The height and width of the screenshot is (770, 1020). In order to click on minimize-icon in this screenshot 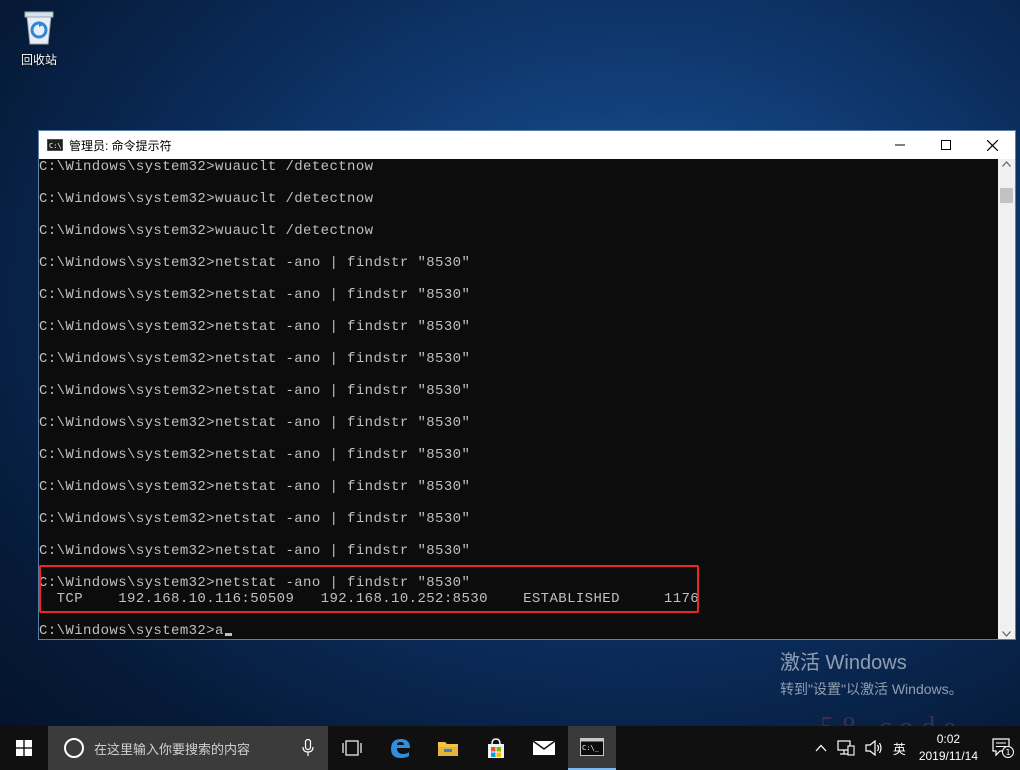, I will do `click(900, 145)`.